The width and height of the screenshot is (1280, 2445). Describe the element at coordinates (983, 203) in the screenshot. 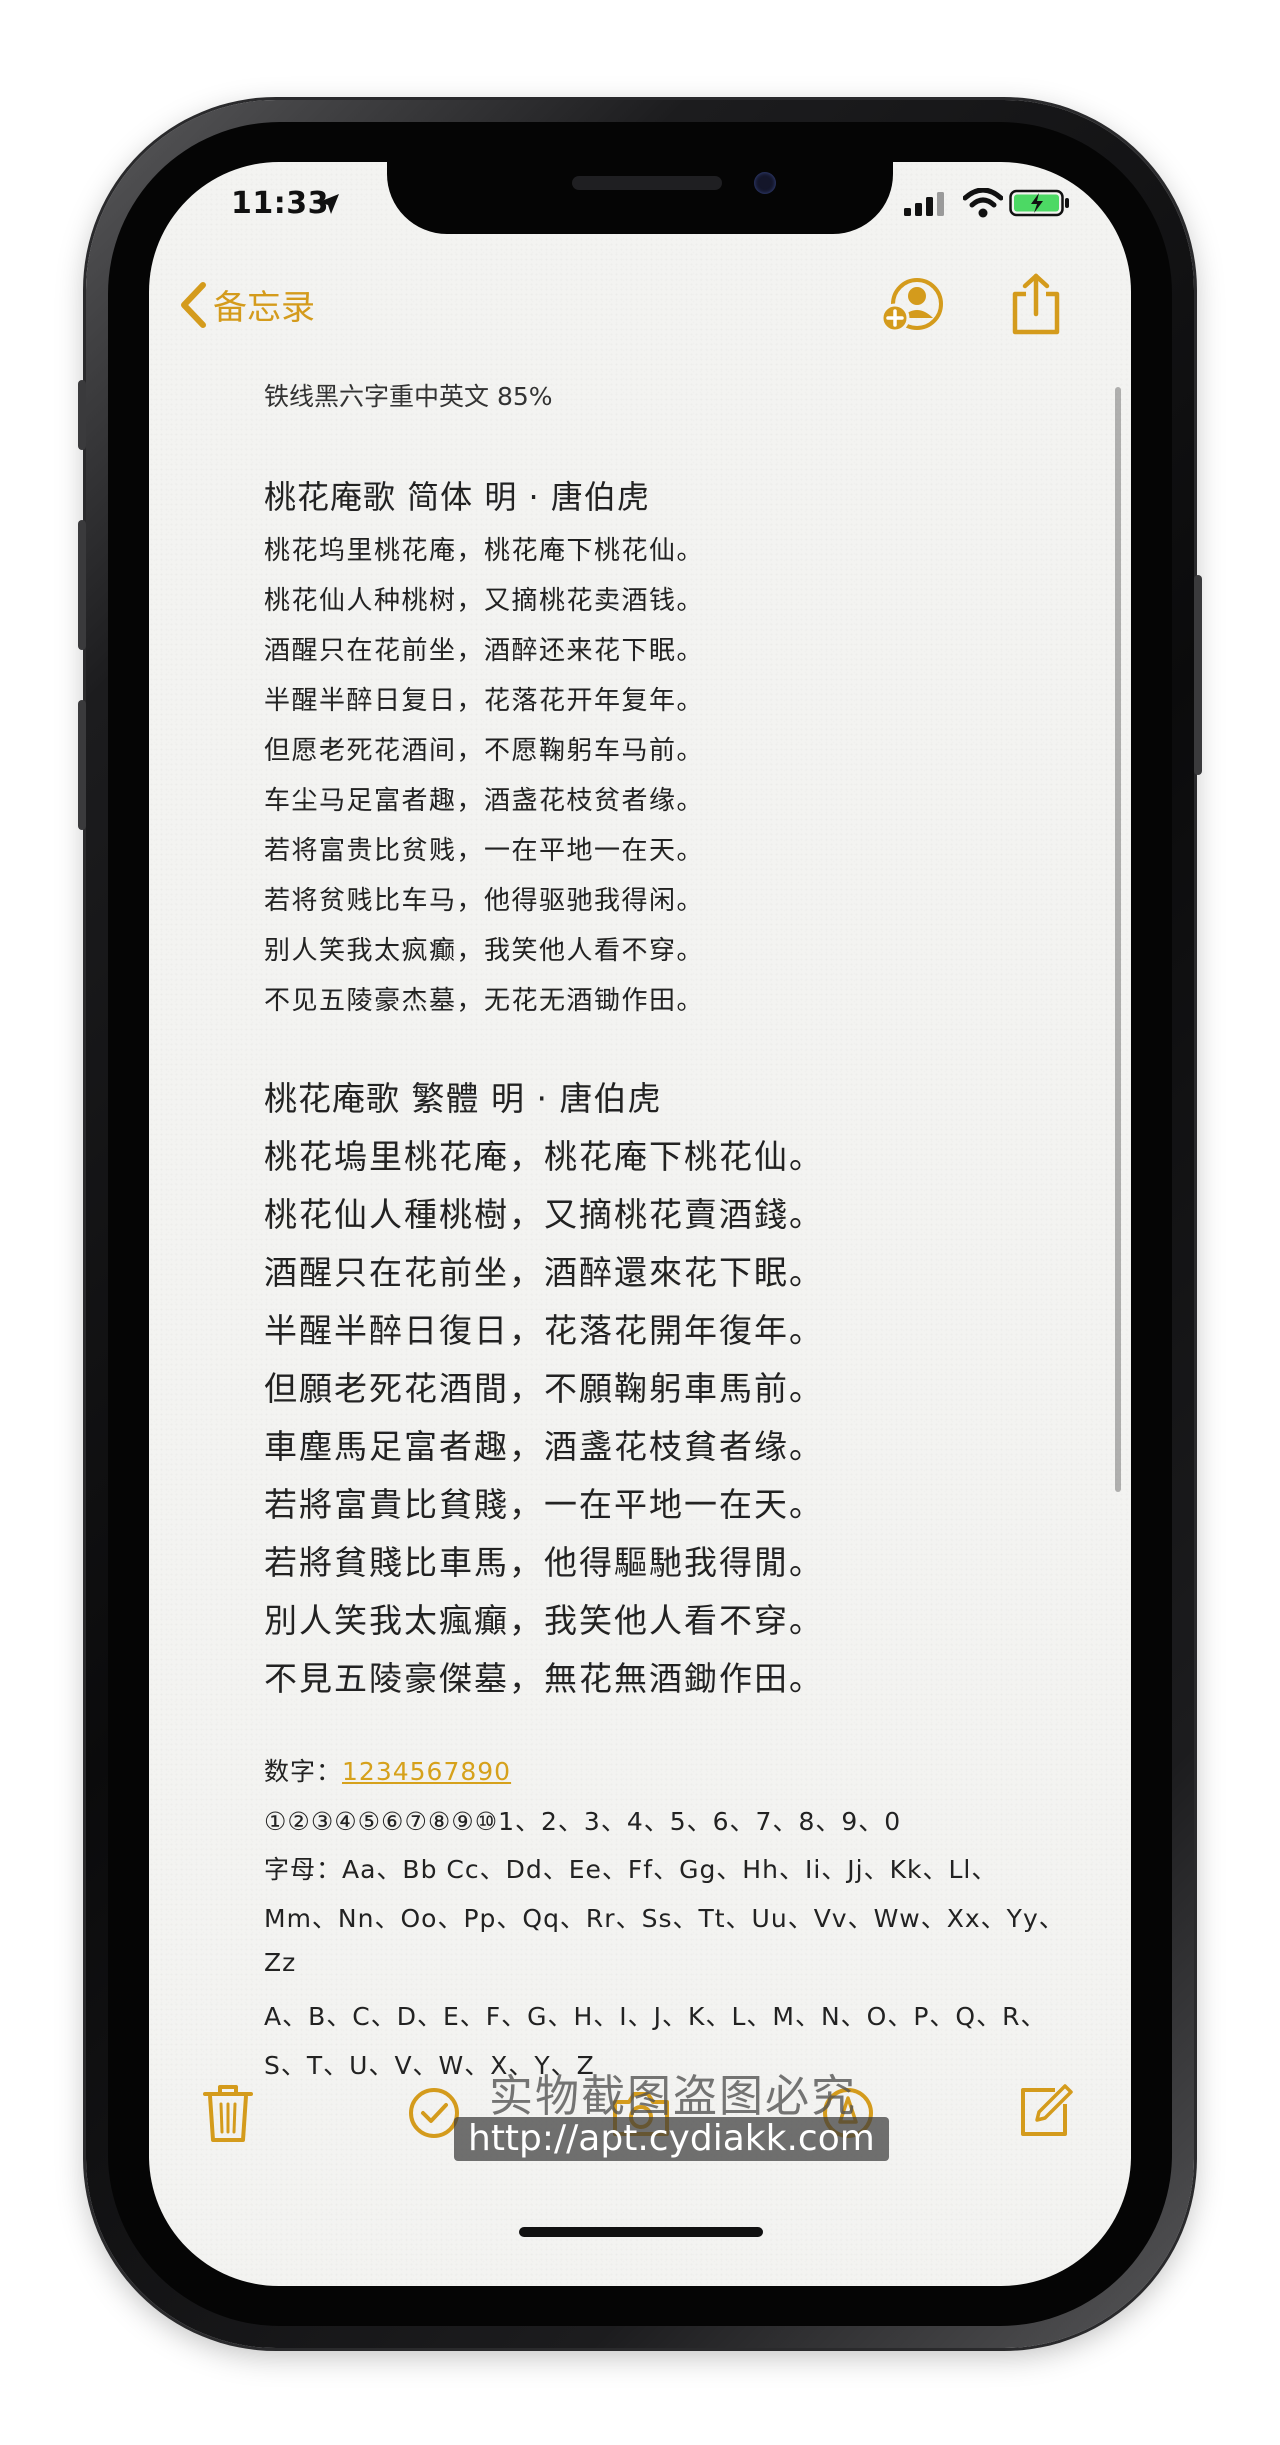

I see `wifi-icon` at that location.